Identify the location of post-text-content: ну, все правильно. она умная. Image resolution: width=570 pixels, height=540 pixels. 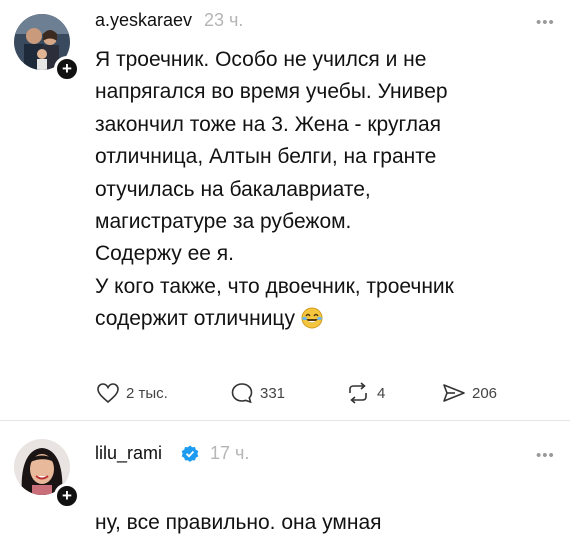
(238, 523).